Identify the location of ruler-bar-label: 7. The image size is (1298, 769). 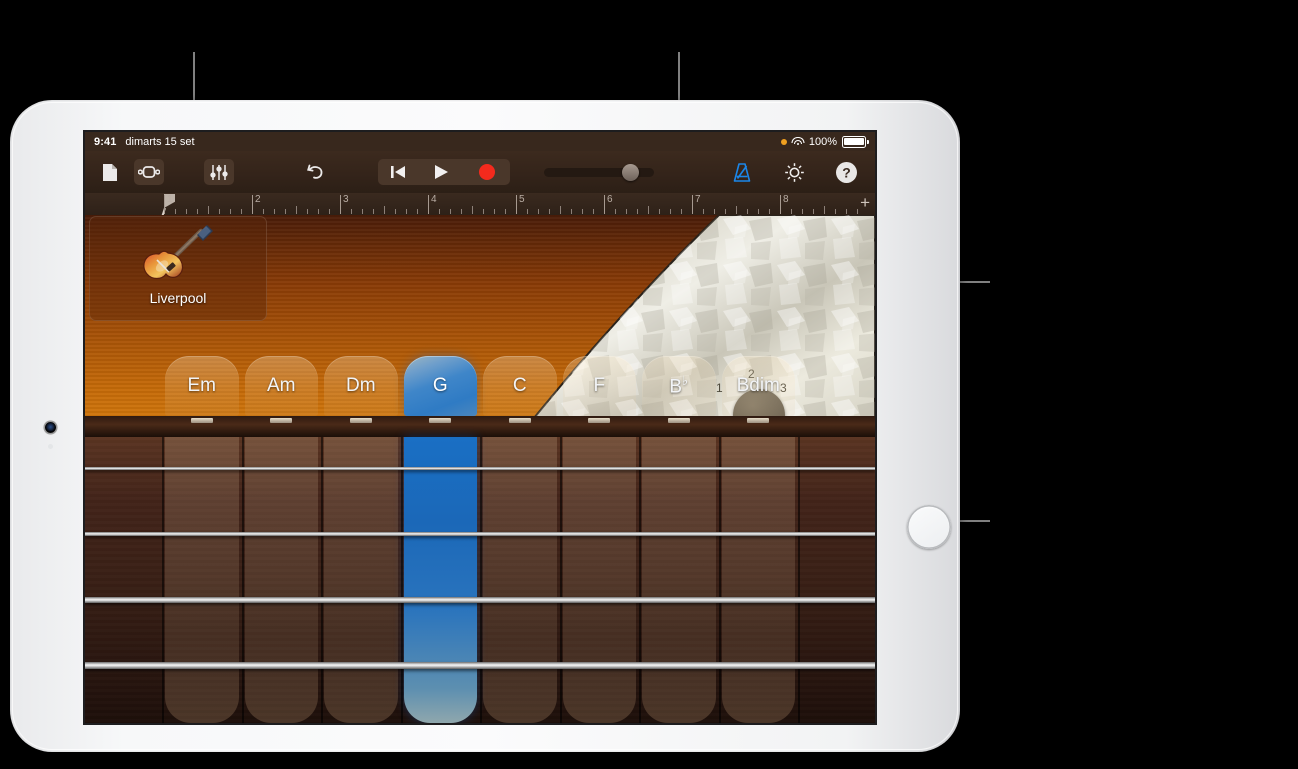
(698, 199).